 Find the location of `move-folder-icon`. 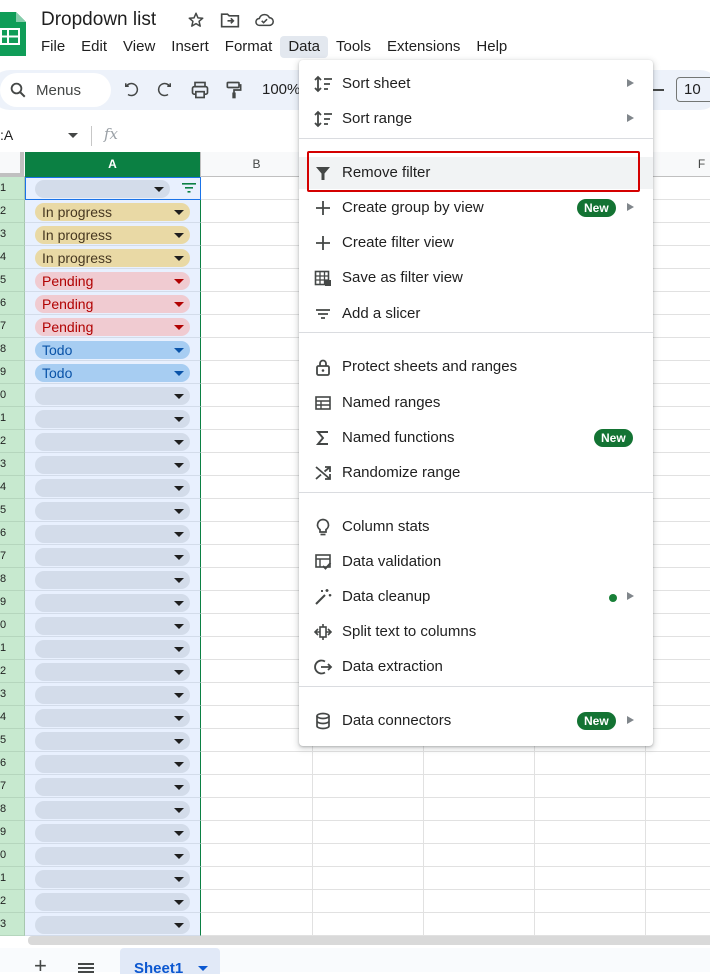

move-folder-icon is located at coordinates (230, 20).